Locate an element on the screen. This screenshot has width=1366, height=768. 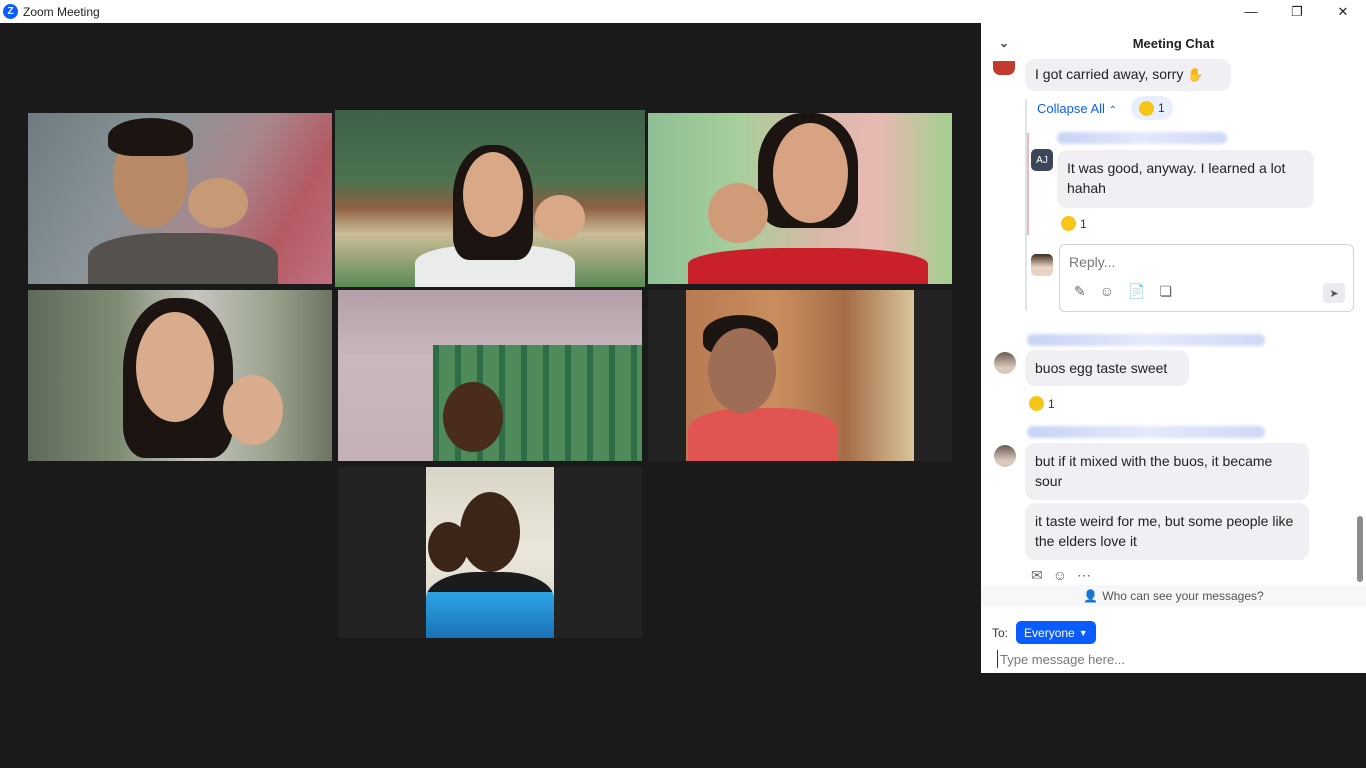
recipient-row: To: Everyone ▼ is located at coordinates (1044, 632).